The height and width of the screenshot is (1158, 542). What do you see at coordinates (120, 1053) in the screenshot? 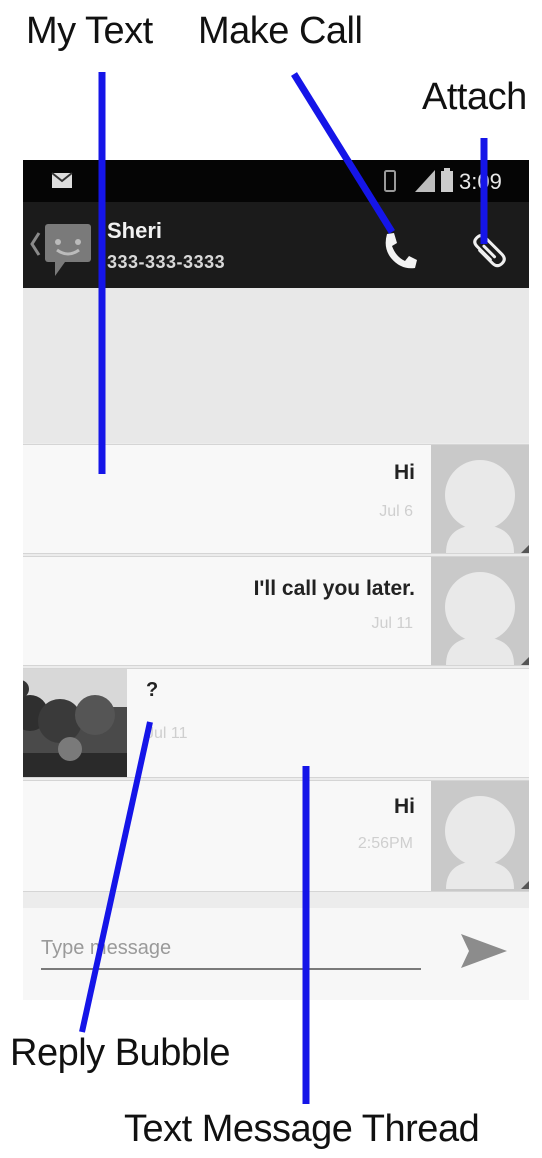
I see `label-reply-bubble: Reply Bubble` at bounding box center [120, 1053].